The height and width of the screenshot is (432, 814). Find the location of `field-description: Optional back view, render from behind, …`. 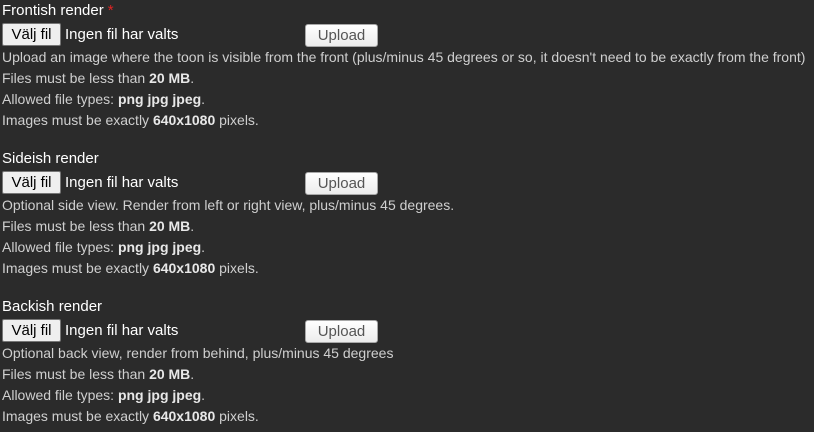

field-description: Optional back view, render from behind, … is located at coordinates (198, 353).